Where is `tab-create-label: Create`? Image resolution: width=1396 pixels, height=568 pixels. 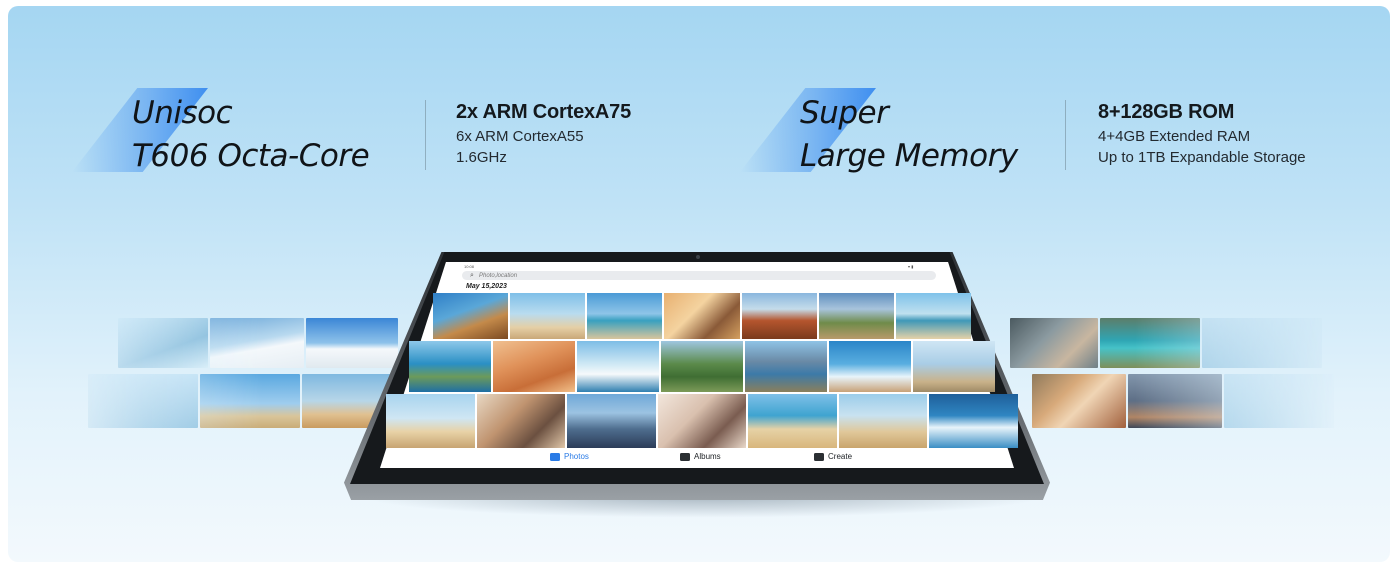
tab-create-label: Create is located at coordinates (840, 456).